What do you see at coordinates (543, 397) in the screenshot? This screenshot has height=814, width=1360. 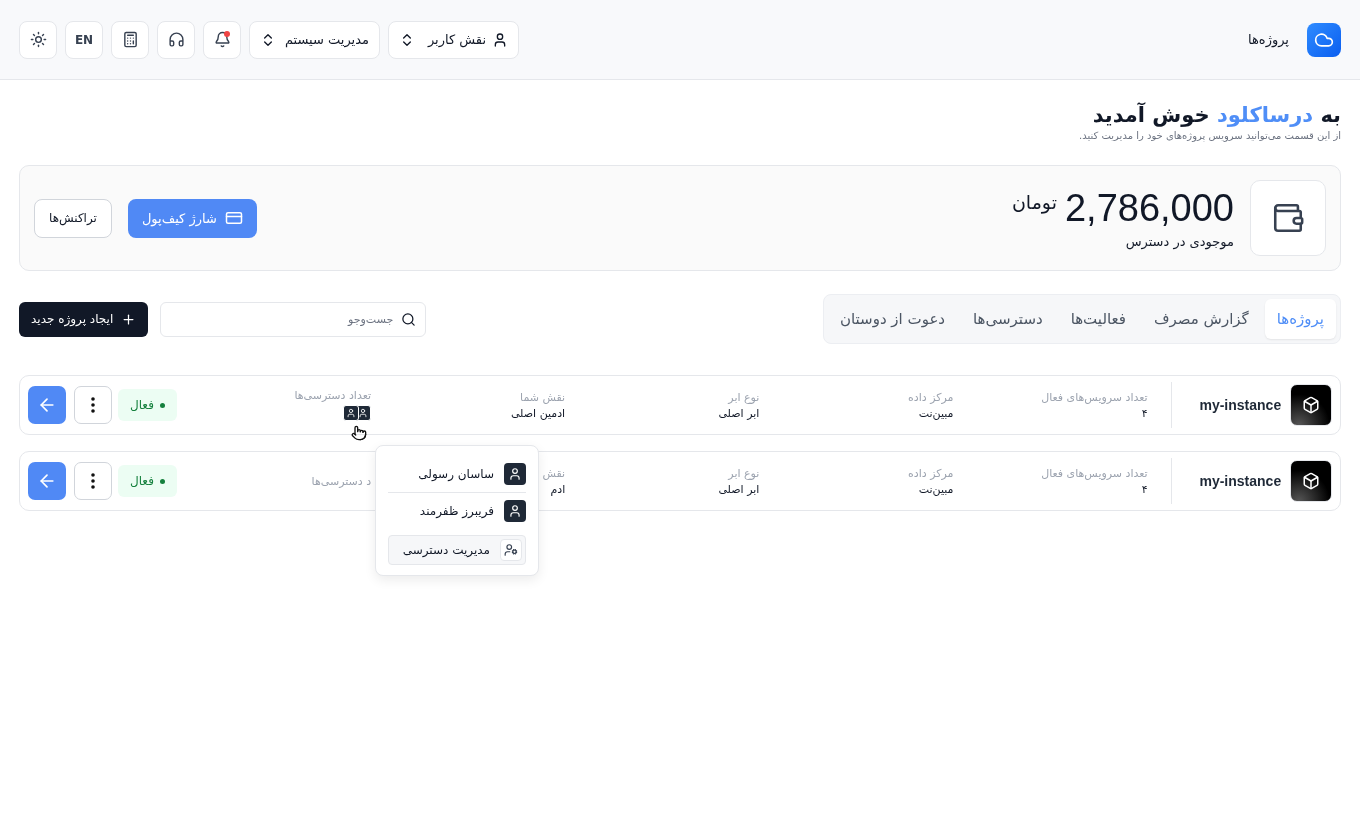 I see `column-label: نقش شما` at bounding box center [543, 397].